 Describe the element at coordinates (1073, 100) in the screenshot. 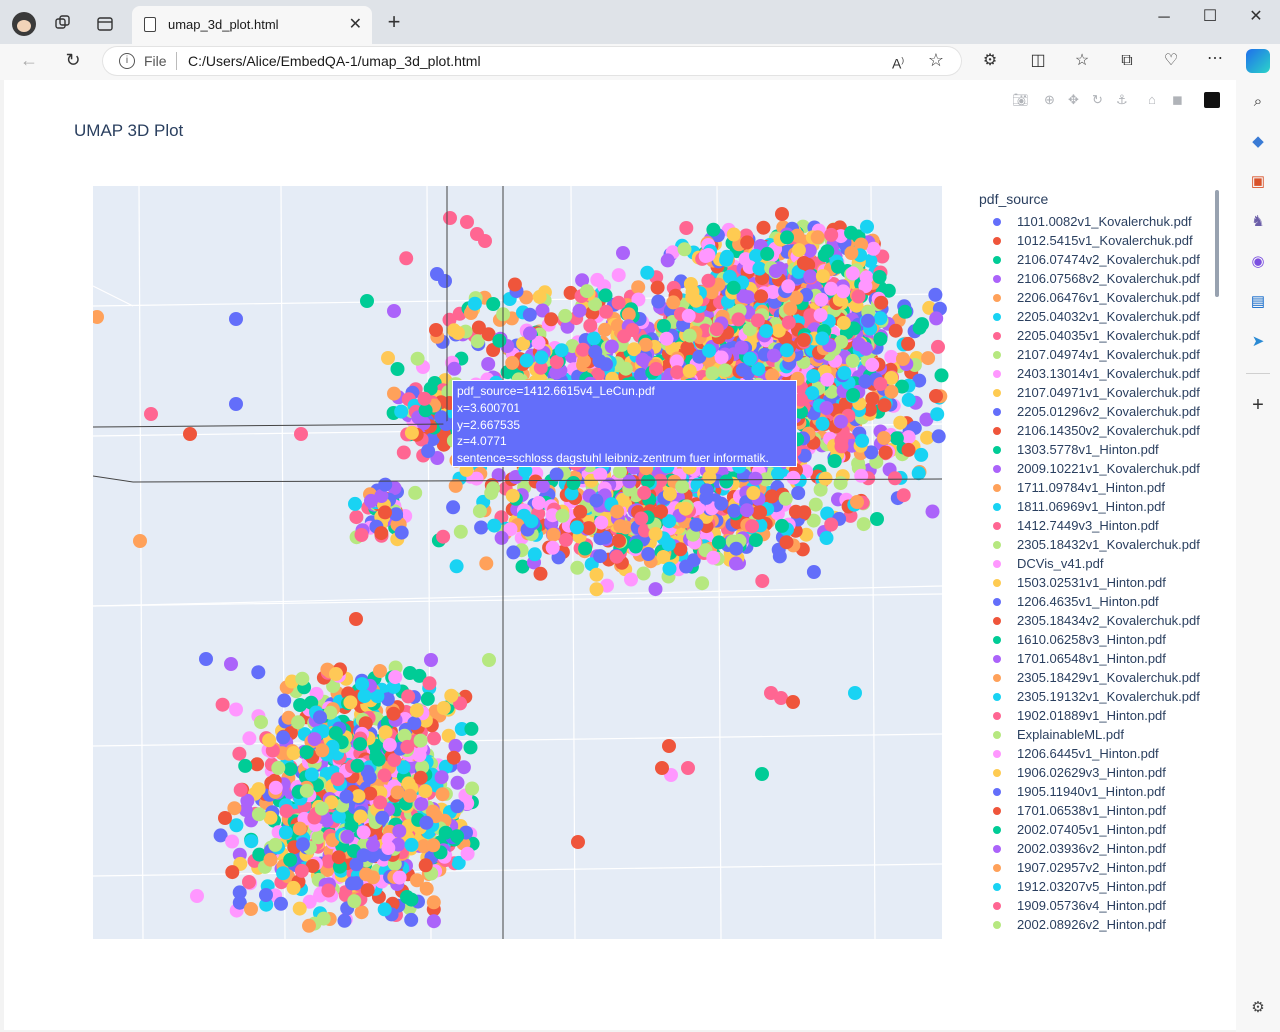

I see `pan-icon: ✥` at that location.